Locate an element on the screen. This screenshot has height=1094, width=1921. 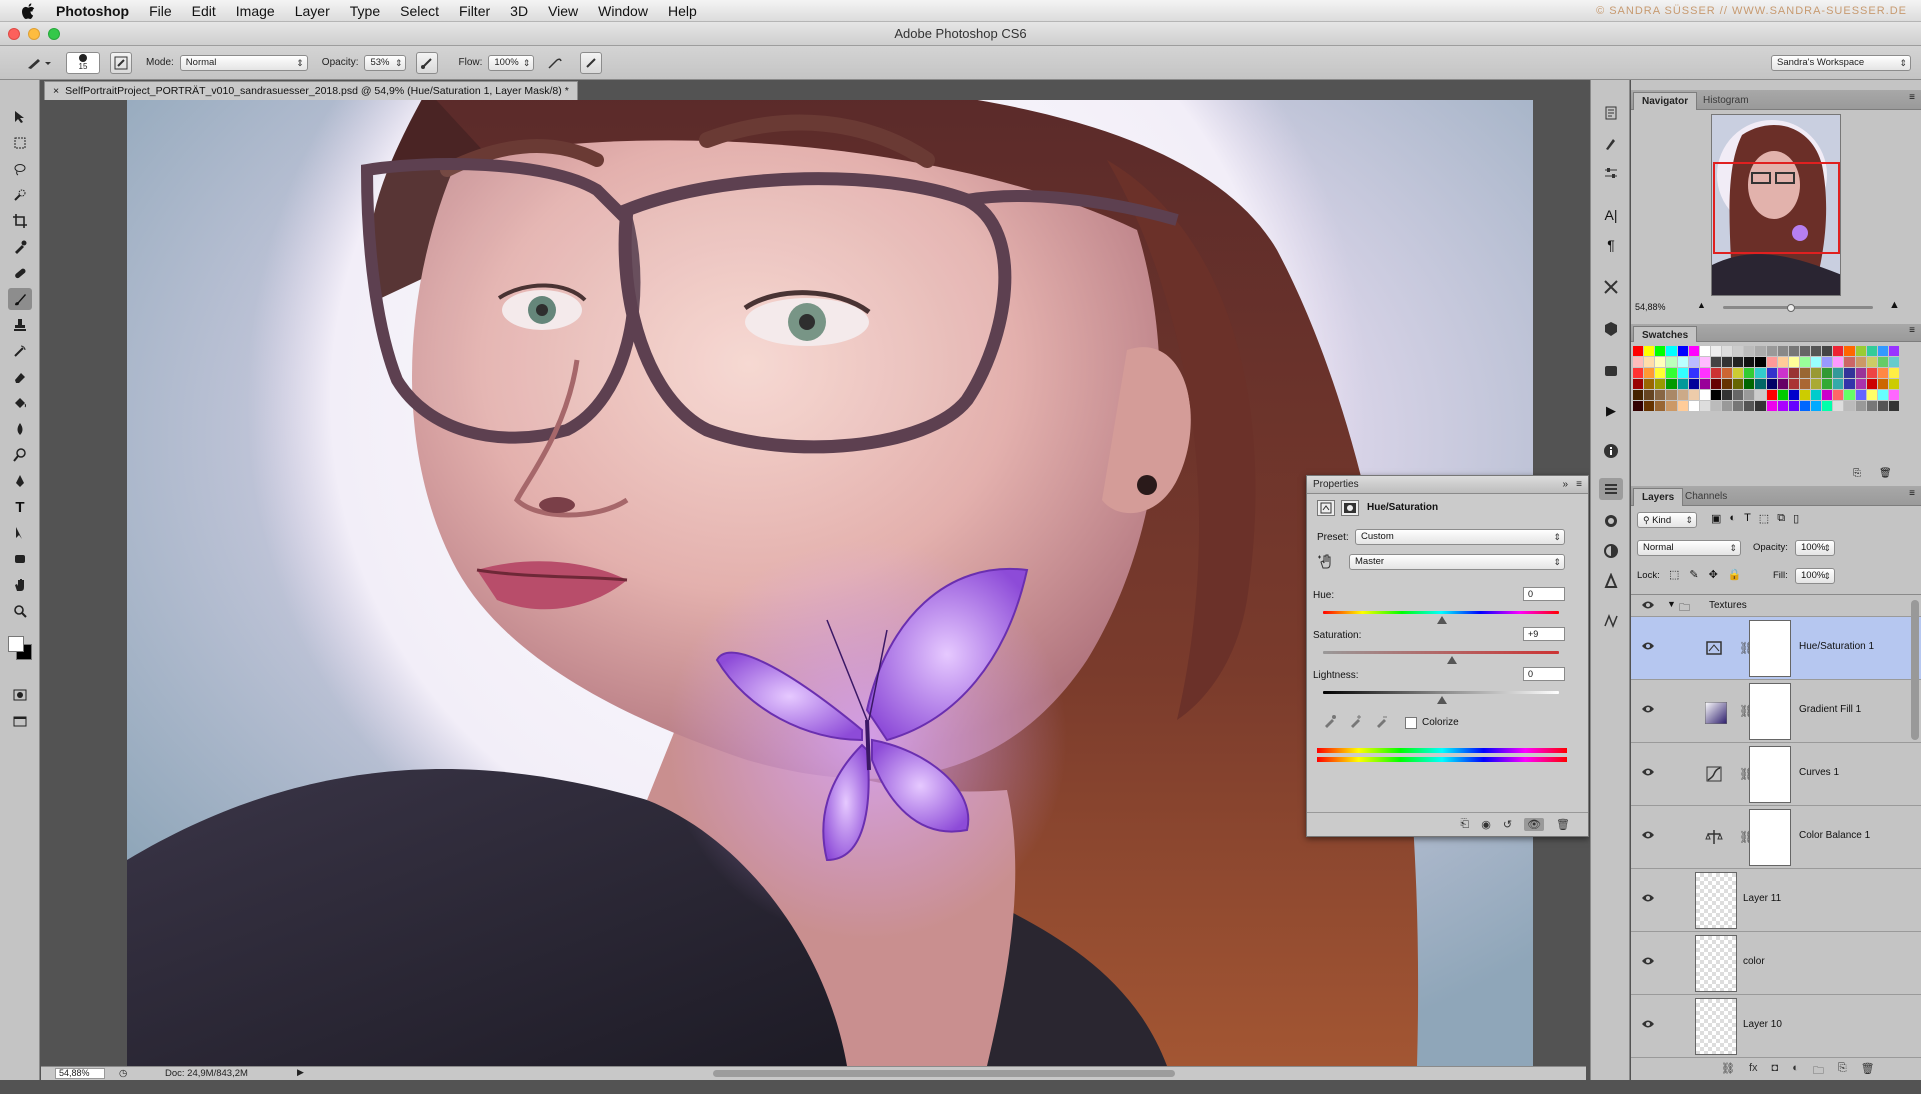
clone-stamp-tool is located at coordinates (20, 325).